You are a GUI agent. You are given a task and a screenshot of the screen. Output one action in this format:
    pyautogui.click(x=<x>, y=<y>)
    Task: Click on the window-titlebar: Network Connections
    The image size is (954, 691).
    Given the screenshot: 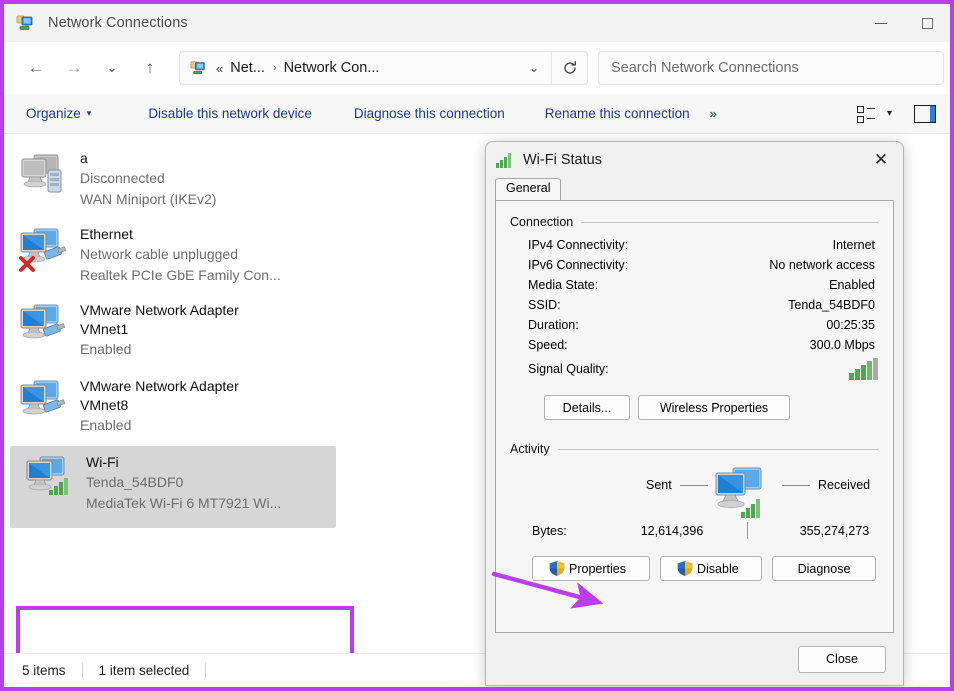 What is the action you would take?
    pyautogui.click(x=477, y=23)
    